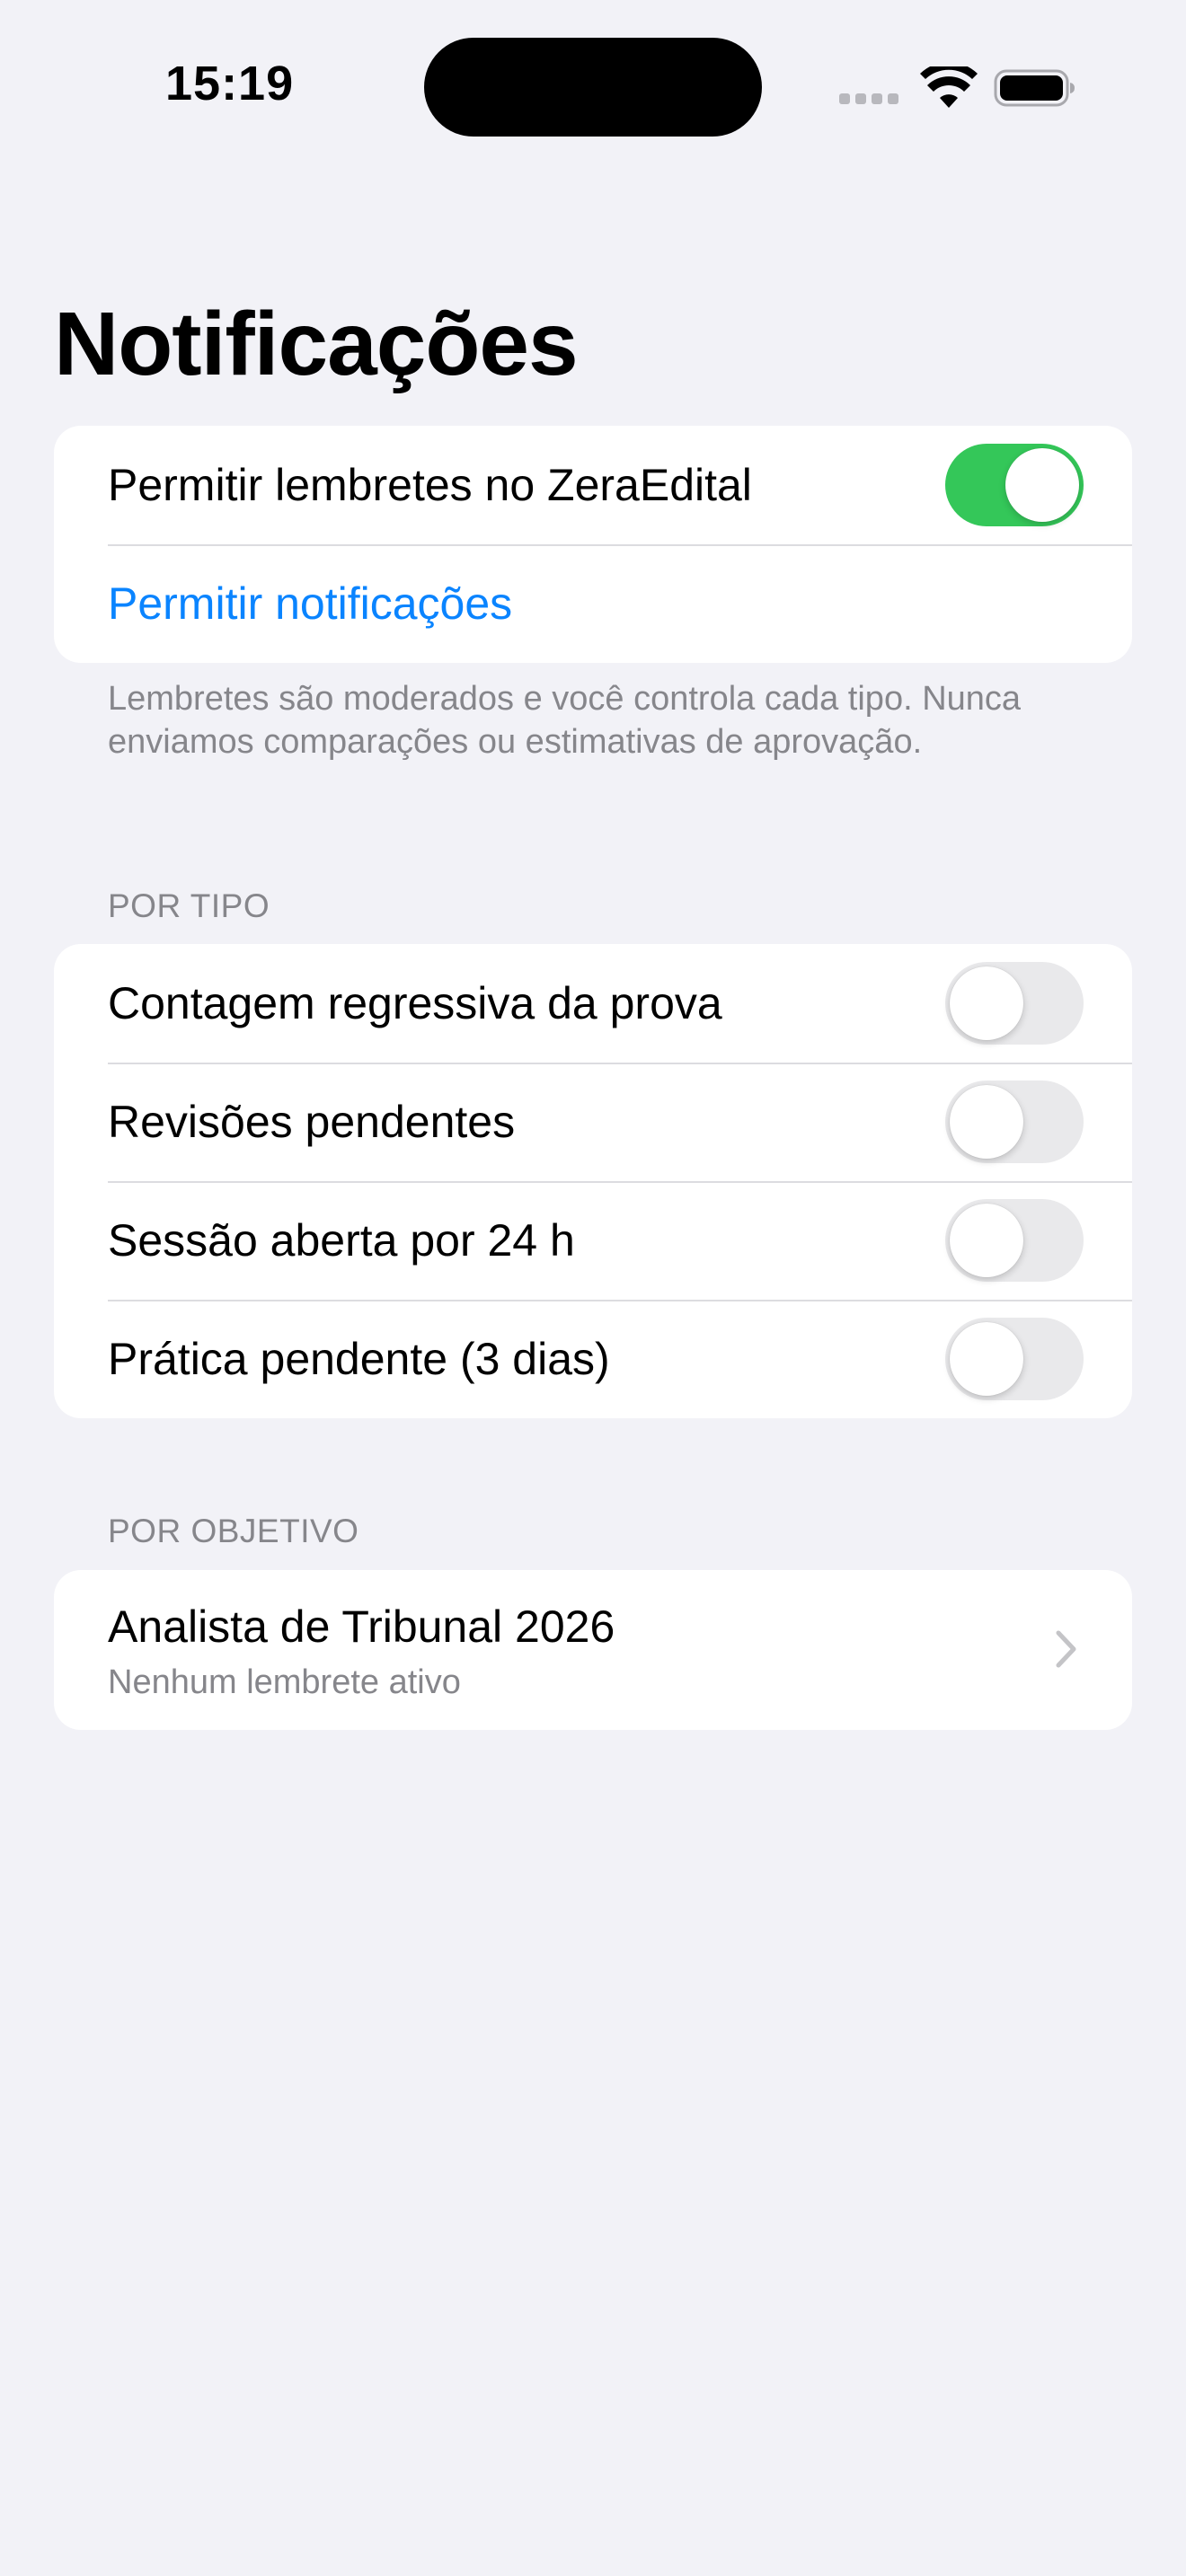 The width and height of the screenshot is (1186, 2576). What do you see at coordinates (316, 344) in the screenshot?
I see `page-title: Notificações` at bounding box center [316, 344].